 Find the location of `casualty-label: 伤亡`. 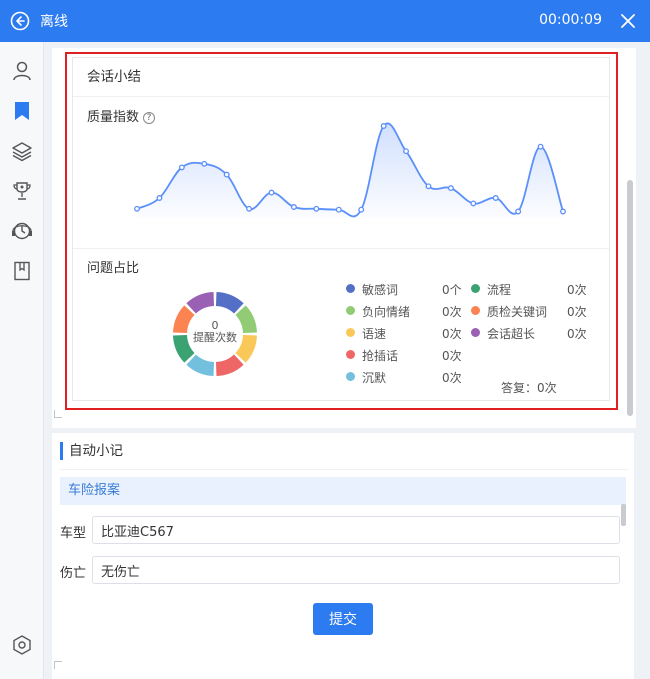

casualty-label: 伤亡 is located at coordinates (73, 573).